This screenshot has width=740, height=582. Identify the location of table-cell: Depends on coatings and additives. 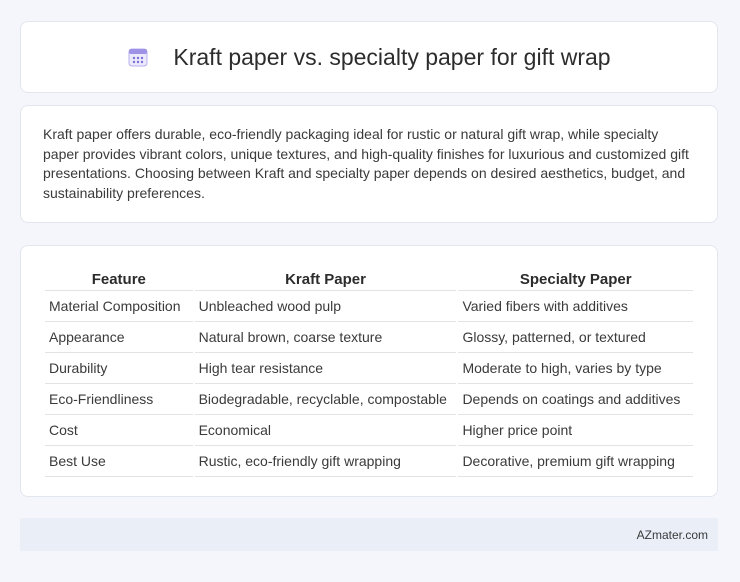
(575, 399).